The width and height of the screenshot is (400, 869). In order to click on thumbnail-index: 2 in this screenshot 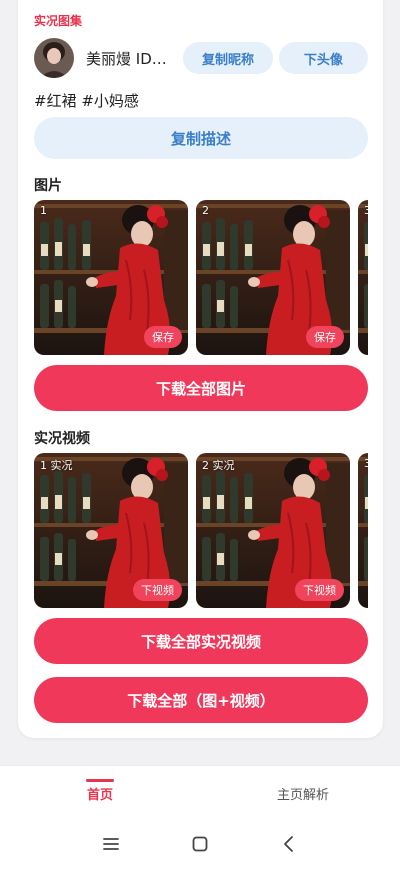, I will do `click(205, 210)`.